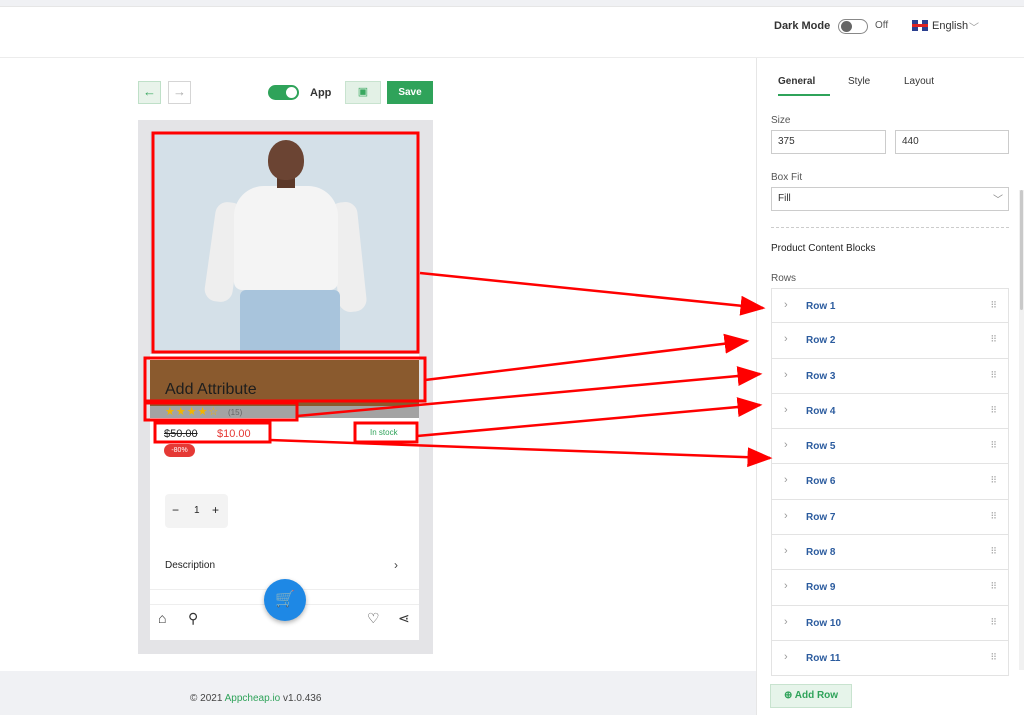 This screenshot has height=715, width=1024. What do you see at coordinates (890, 411) in the screenshot?
I see `list-item: › Row 4 ⠿` at bounding box center [890, 411].